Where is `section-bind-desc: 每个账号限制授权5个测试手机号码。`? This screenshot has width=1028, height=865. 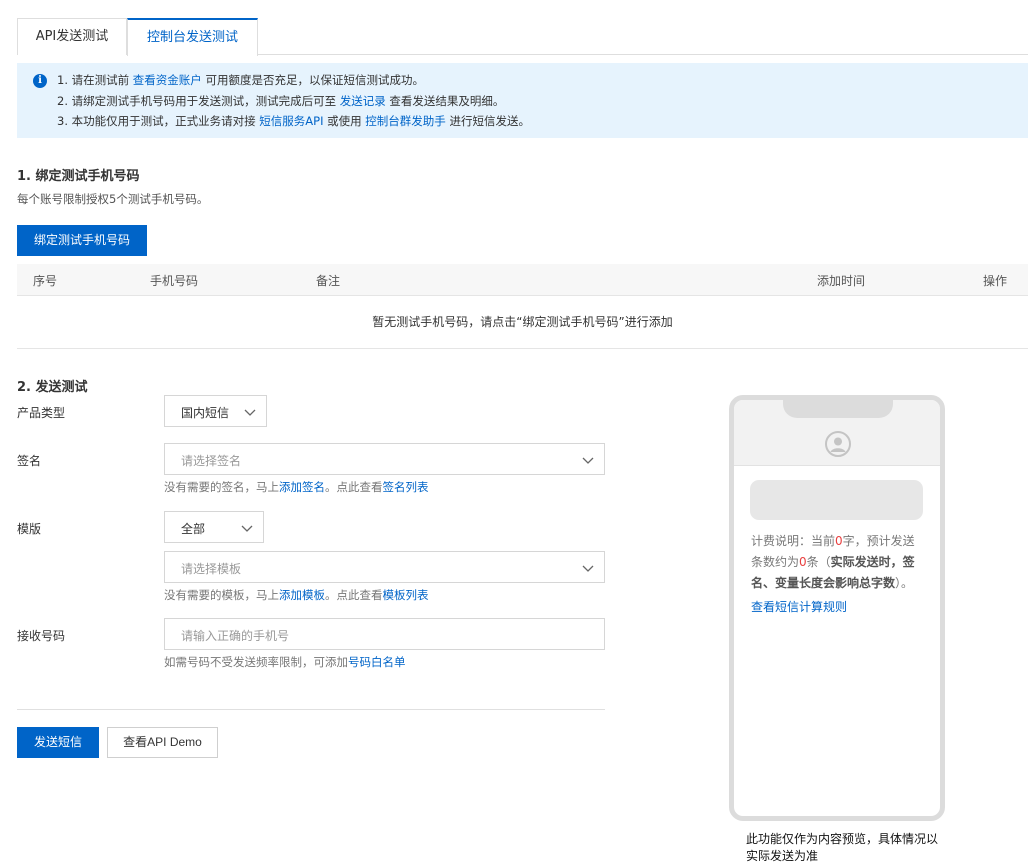
section-bind-desc: 每个账号限制授权5个测试手机号码。 is located at coordinates (113, 199).